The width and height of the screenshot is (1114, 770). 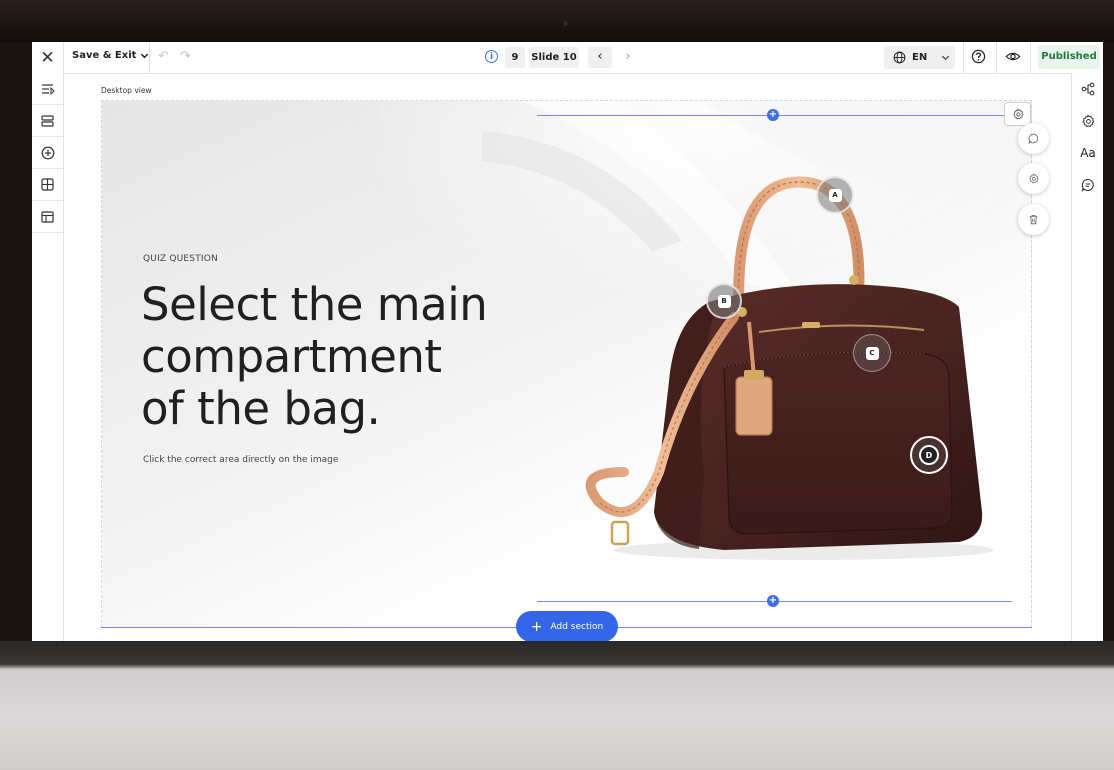 I want to click on close-icon: ✕, so click(x=47, y=57).